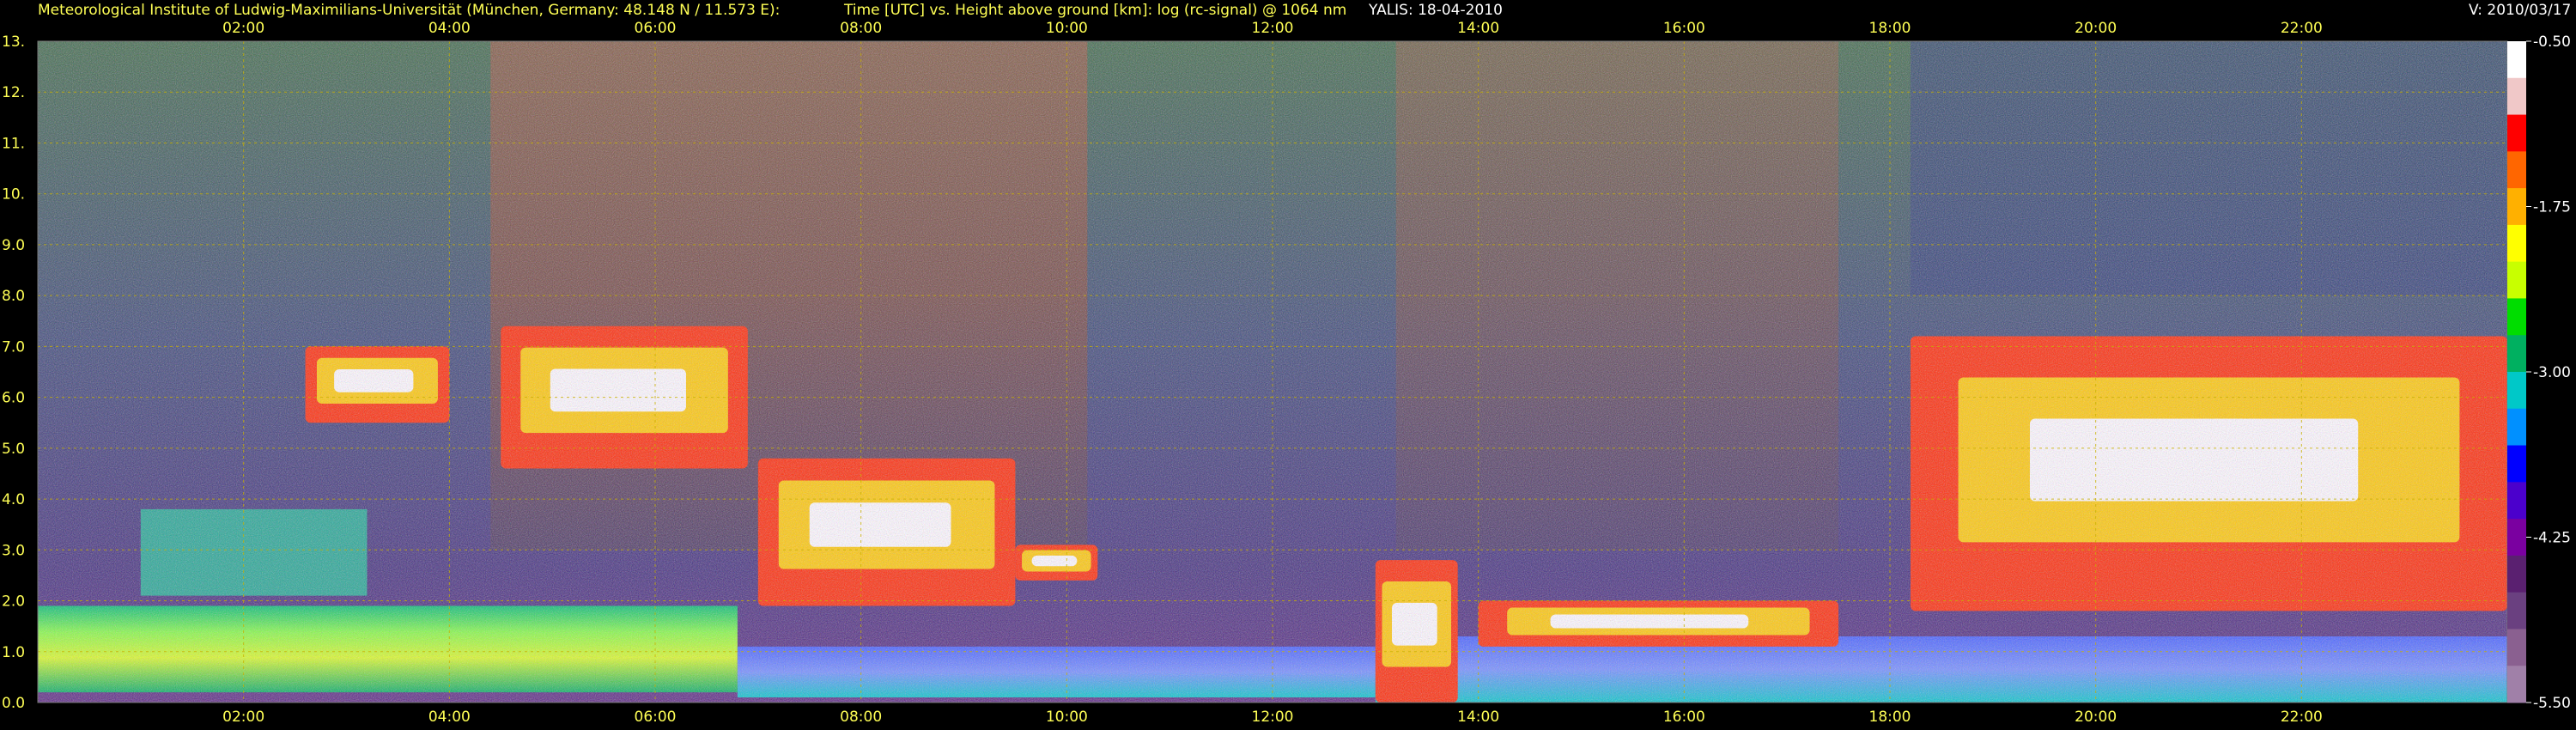 Image resolution: width=2576 pixels, height=730 pixels. Describe the element at coordinates (2552, 207) in the screenshot. I see `colorbar-label: -1.75` at that location.